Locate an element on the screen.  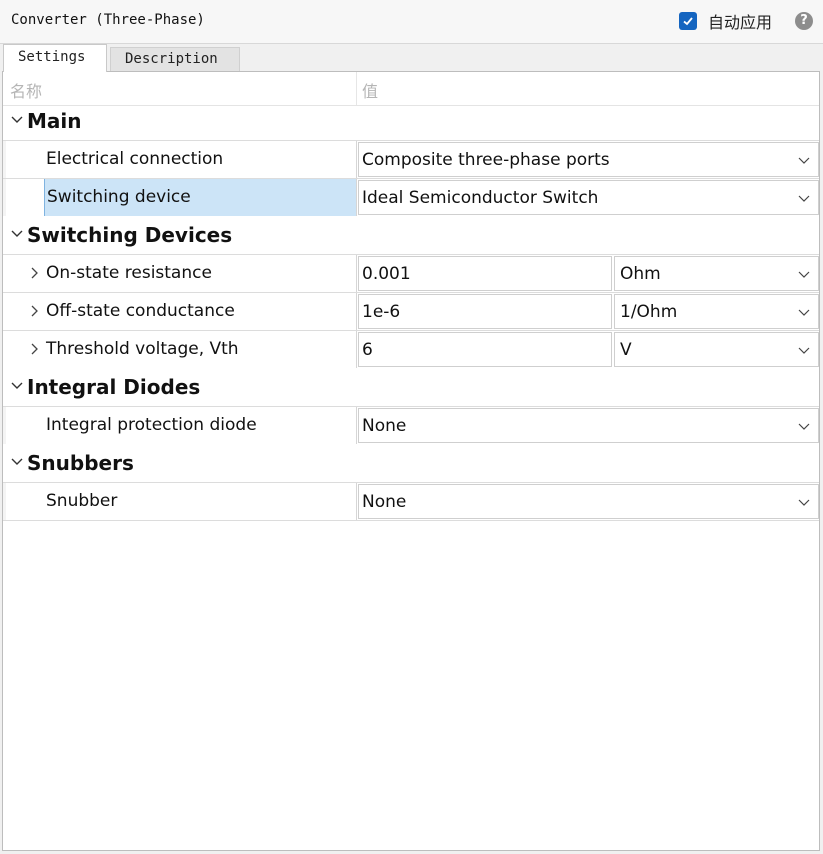
name-cell: On-state resistance is located at coordinates (180, 273).